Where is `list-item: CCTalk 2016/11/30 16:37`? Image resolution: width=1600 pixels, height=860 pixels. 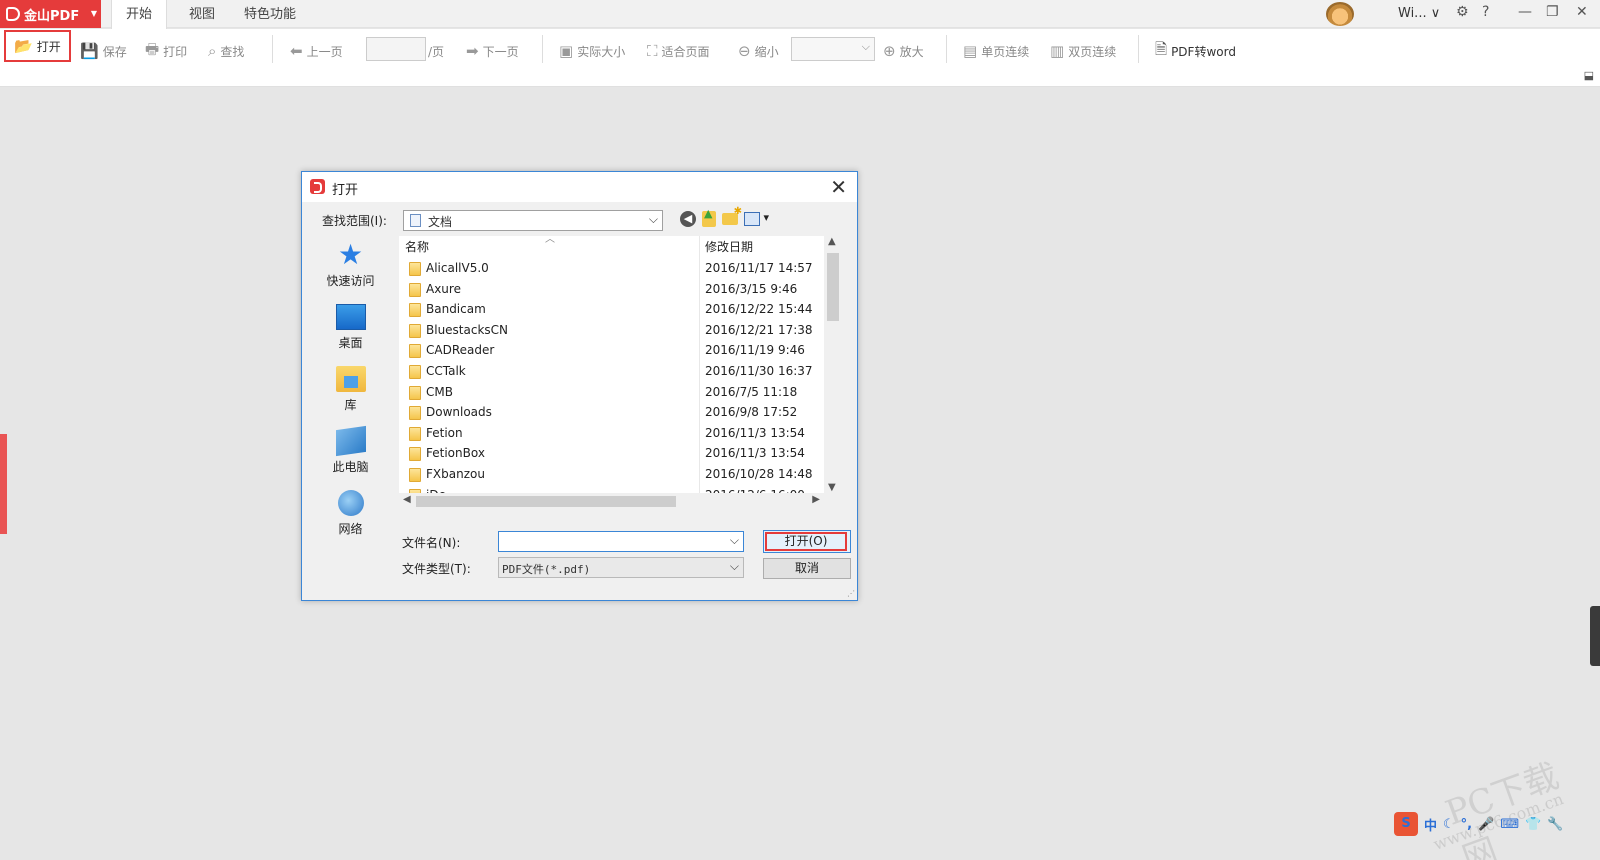 list-item: CCTalk 2016/11/30 16:37 is located at coordinates (611, 371).